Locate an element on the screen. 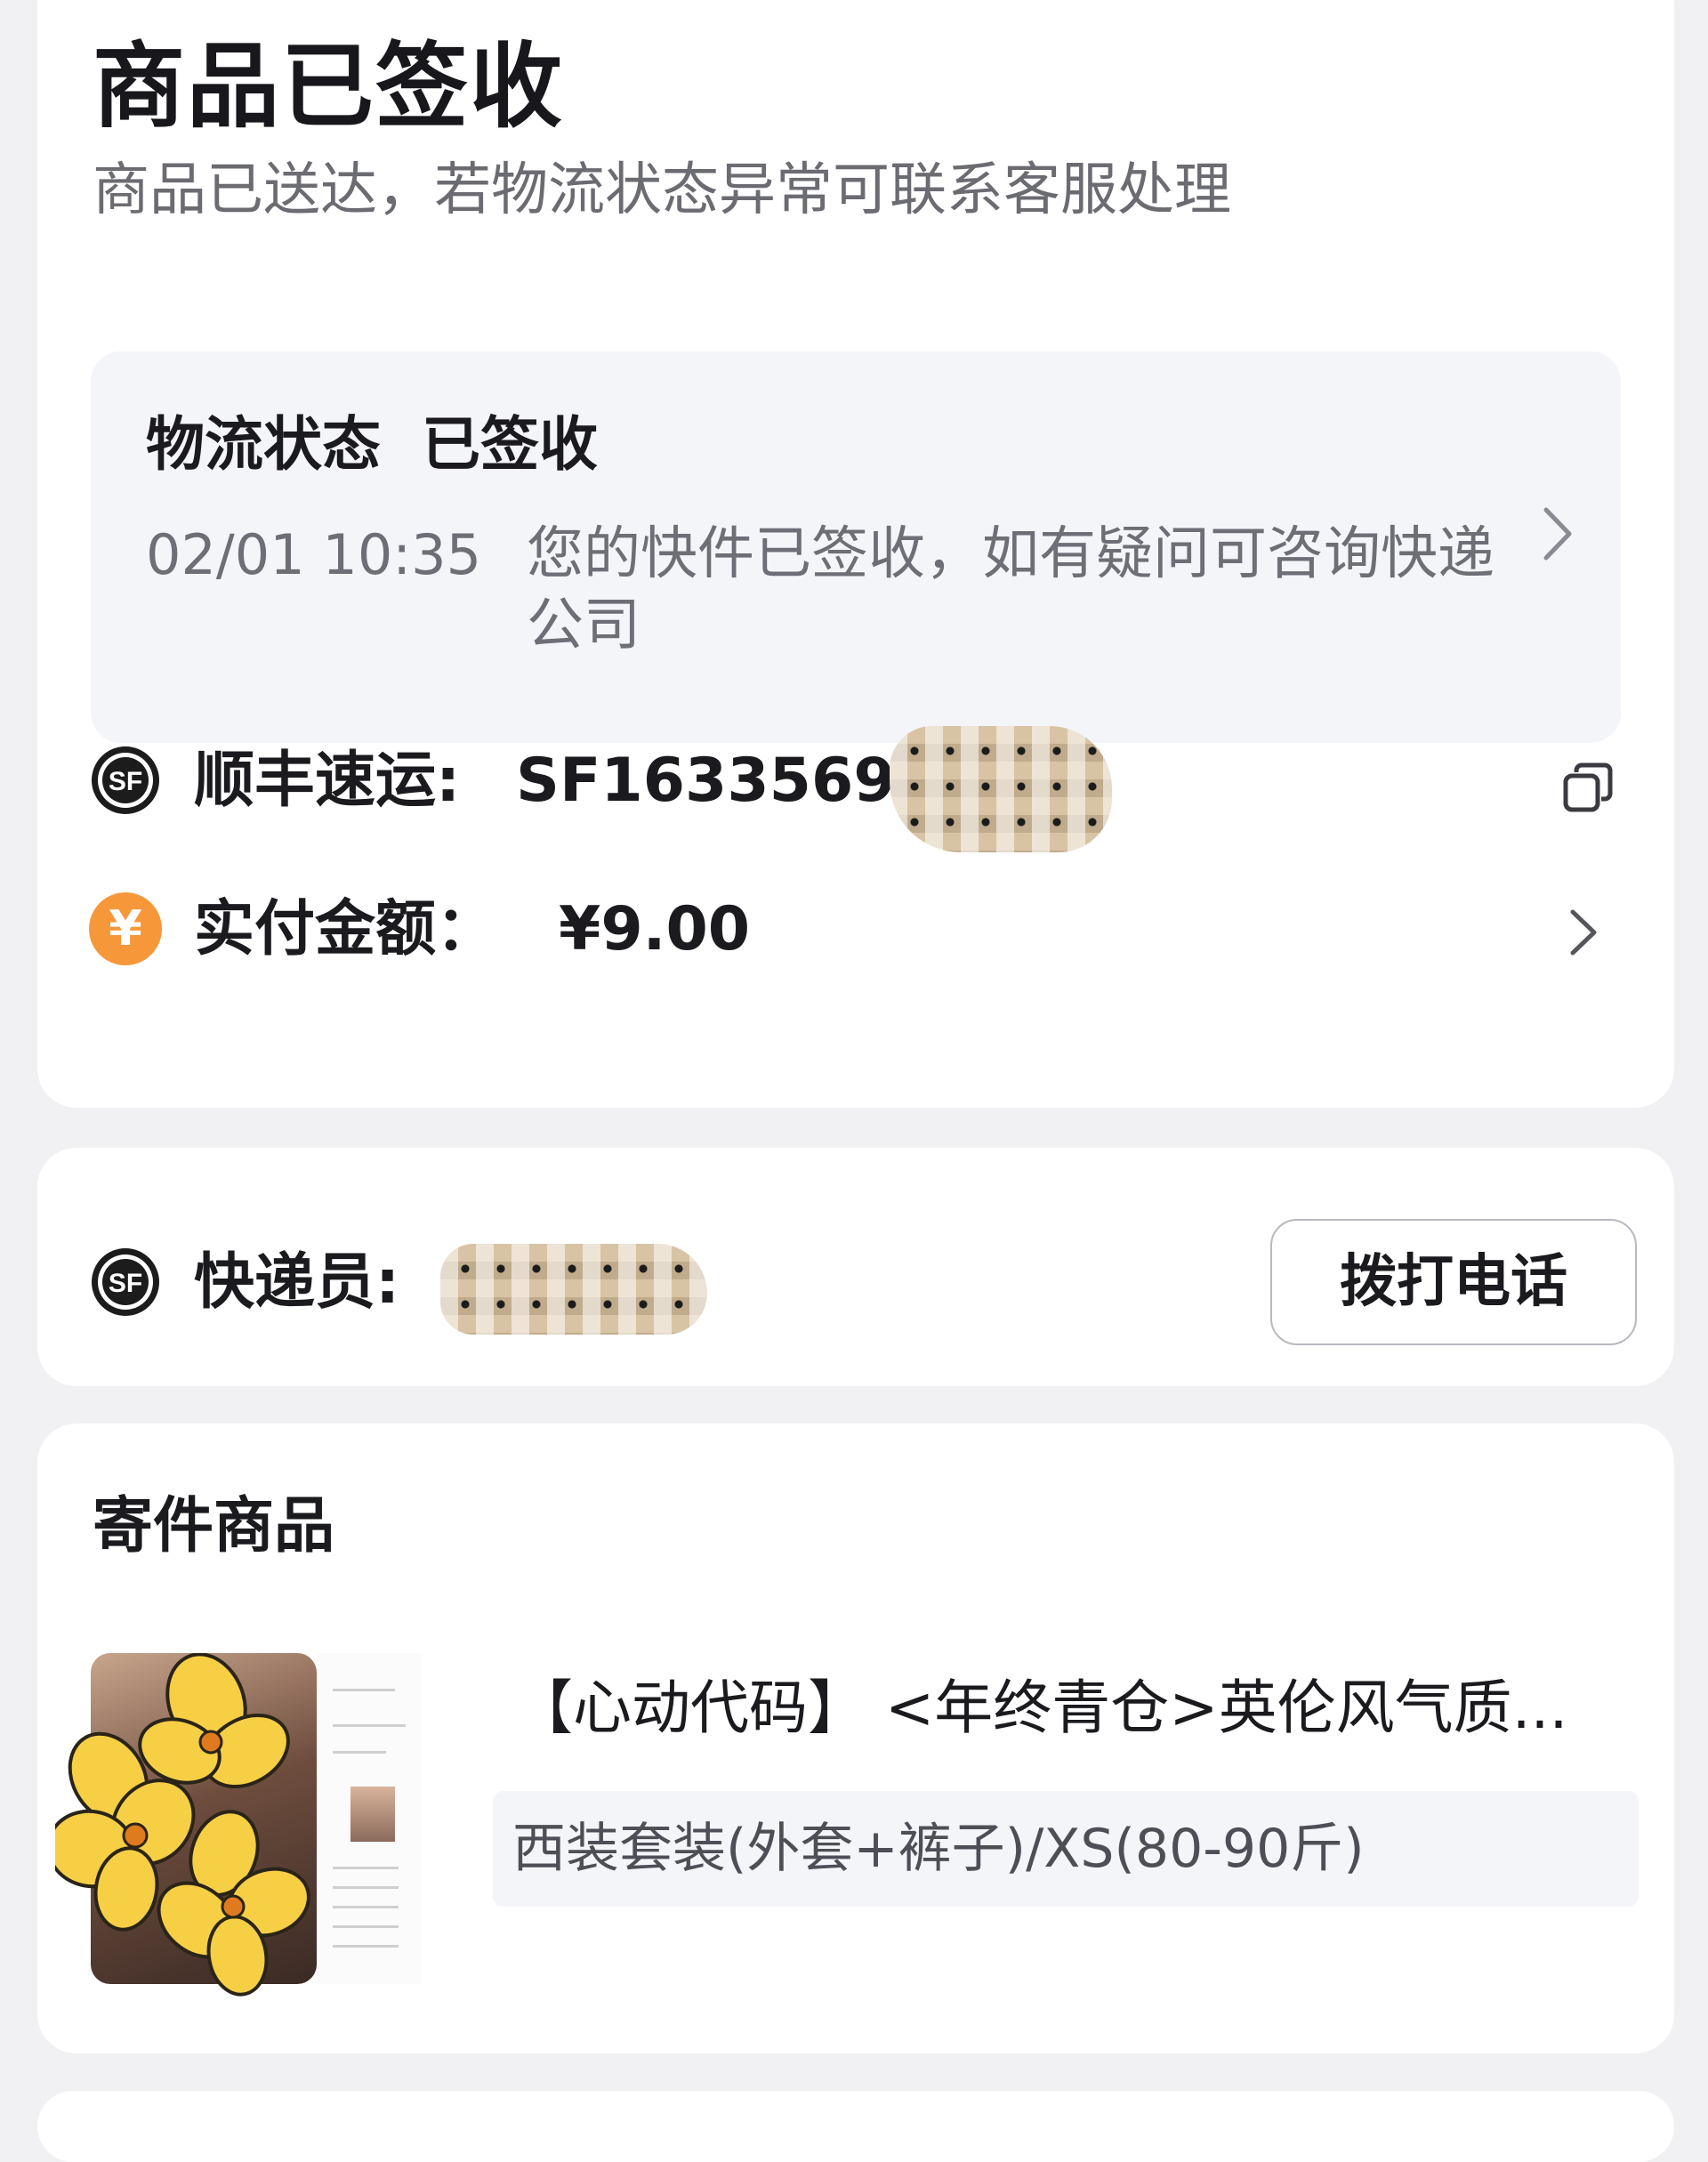 Image resolution: width=1708 pixels, height=2162 pixels. tracking-number: SF16335693 is located at coordinates (727, 781).